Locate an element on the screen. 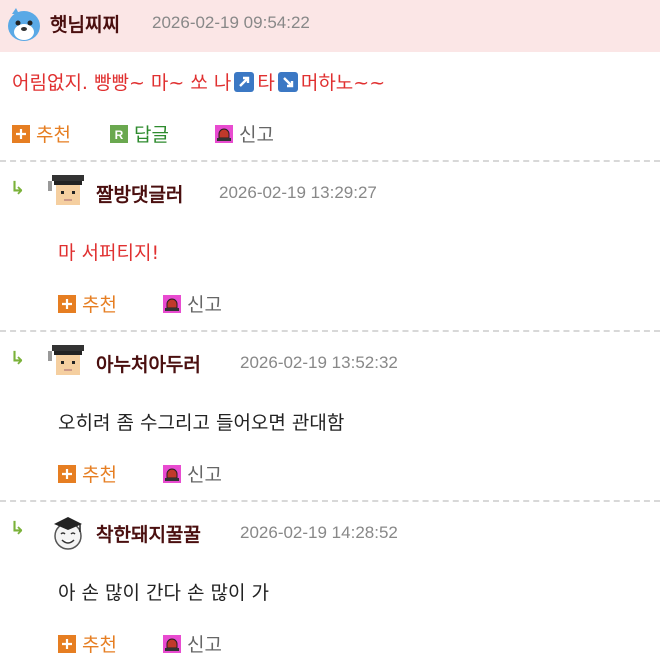 The width and height of the screenshot is (660, 670). arrow-down-right-icon is located at coordinates (287, 82).